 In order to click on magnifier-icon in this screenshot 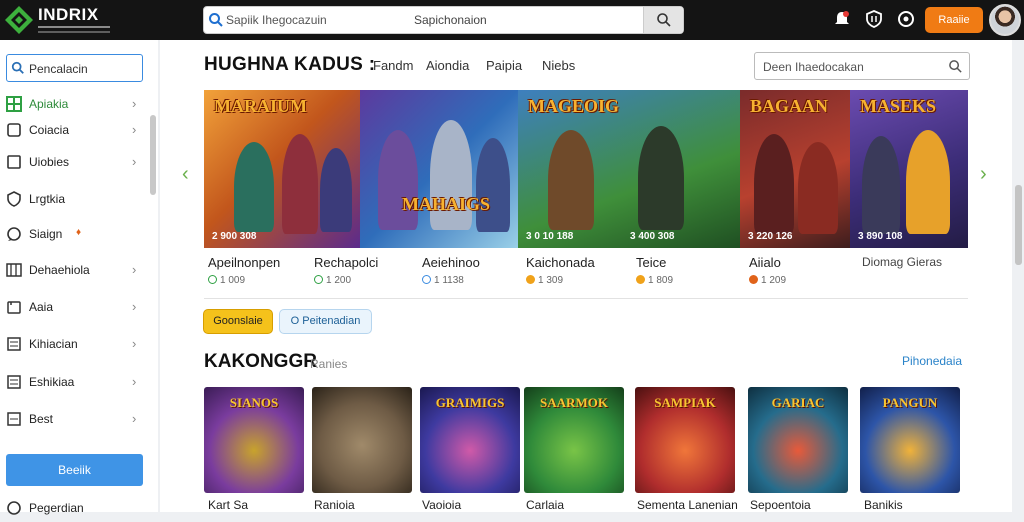, I will do `click(664, 20)`.